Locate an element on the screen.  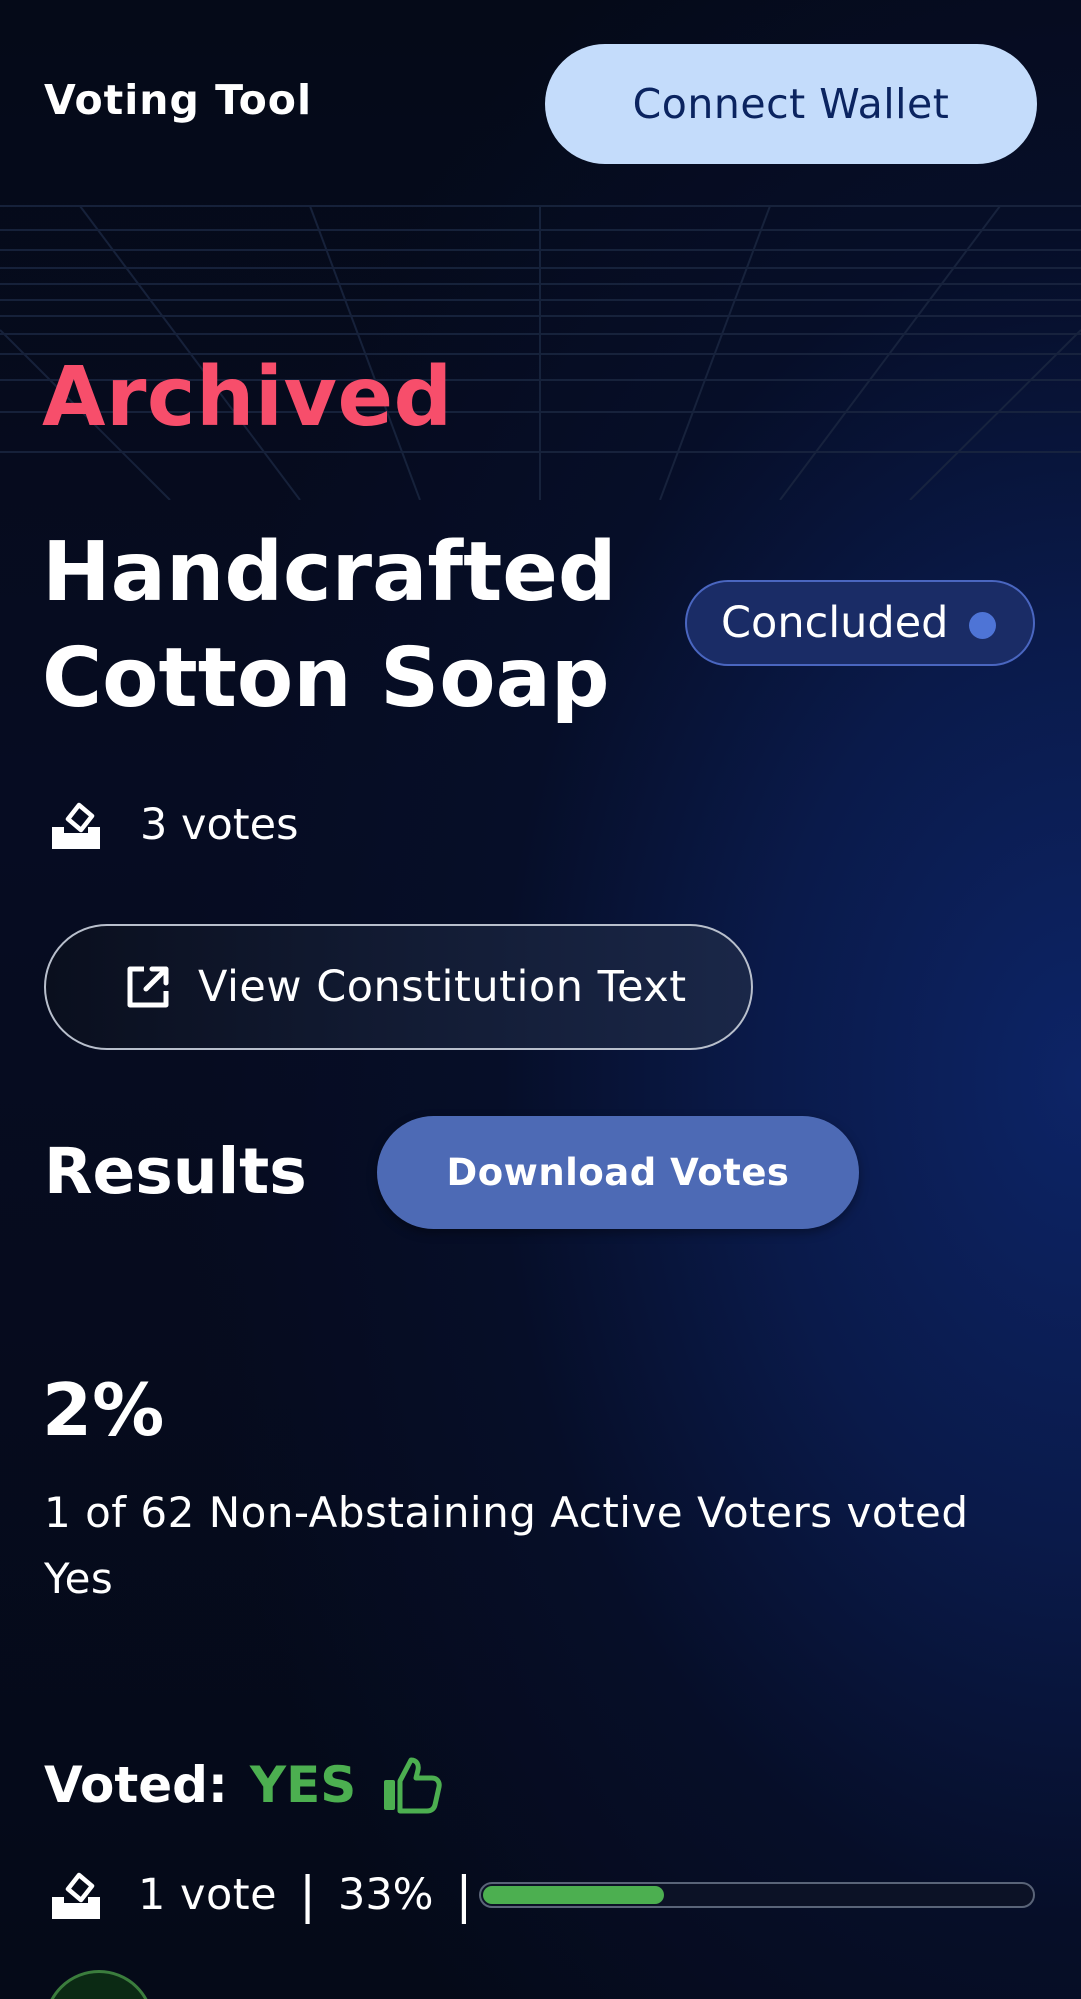
results-heading: Results is located at coordinates (175, 1171).